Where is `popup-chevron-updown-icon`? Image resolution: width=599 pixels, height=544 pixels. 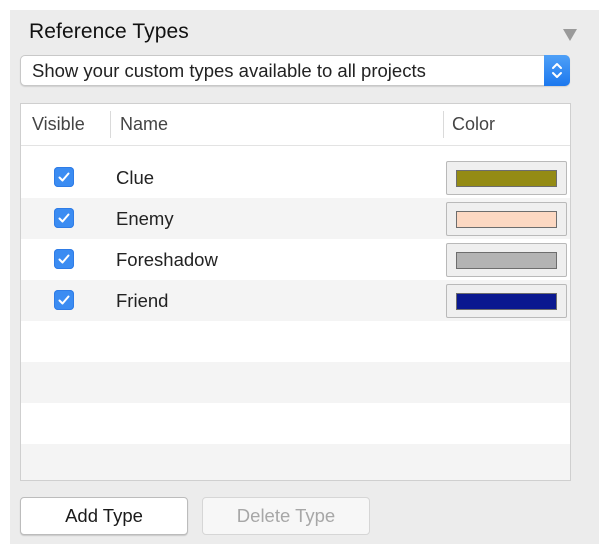 popup-chevron-updown-icon is located at coordinates (557, 70).